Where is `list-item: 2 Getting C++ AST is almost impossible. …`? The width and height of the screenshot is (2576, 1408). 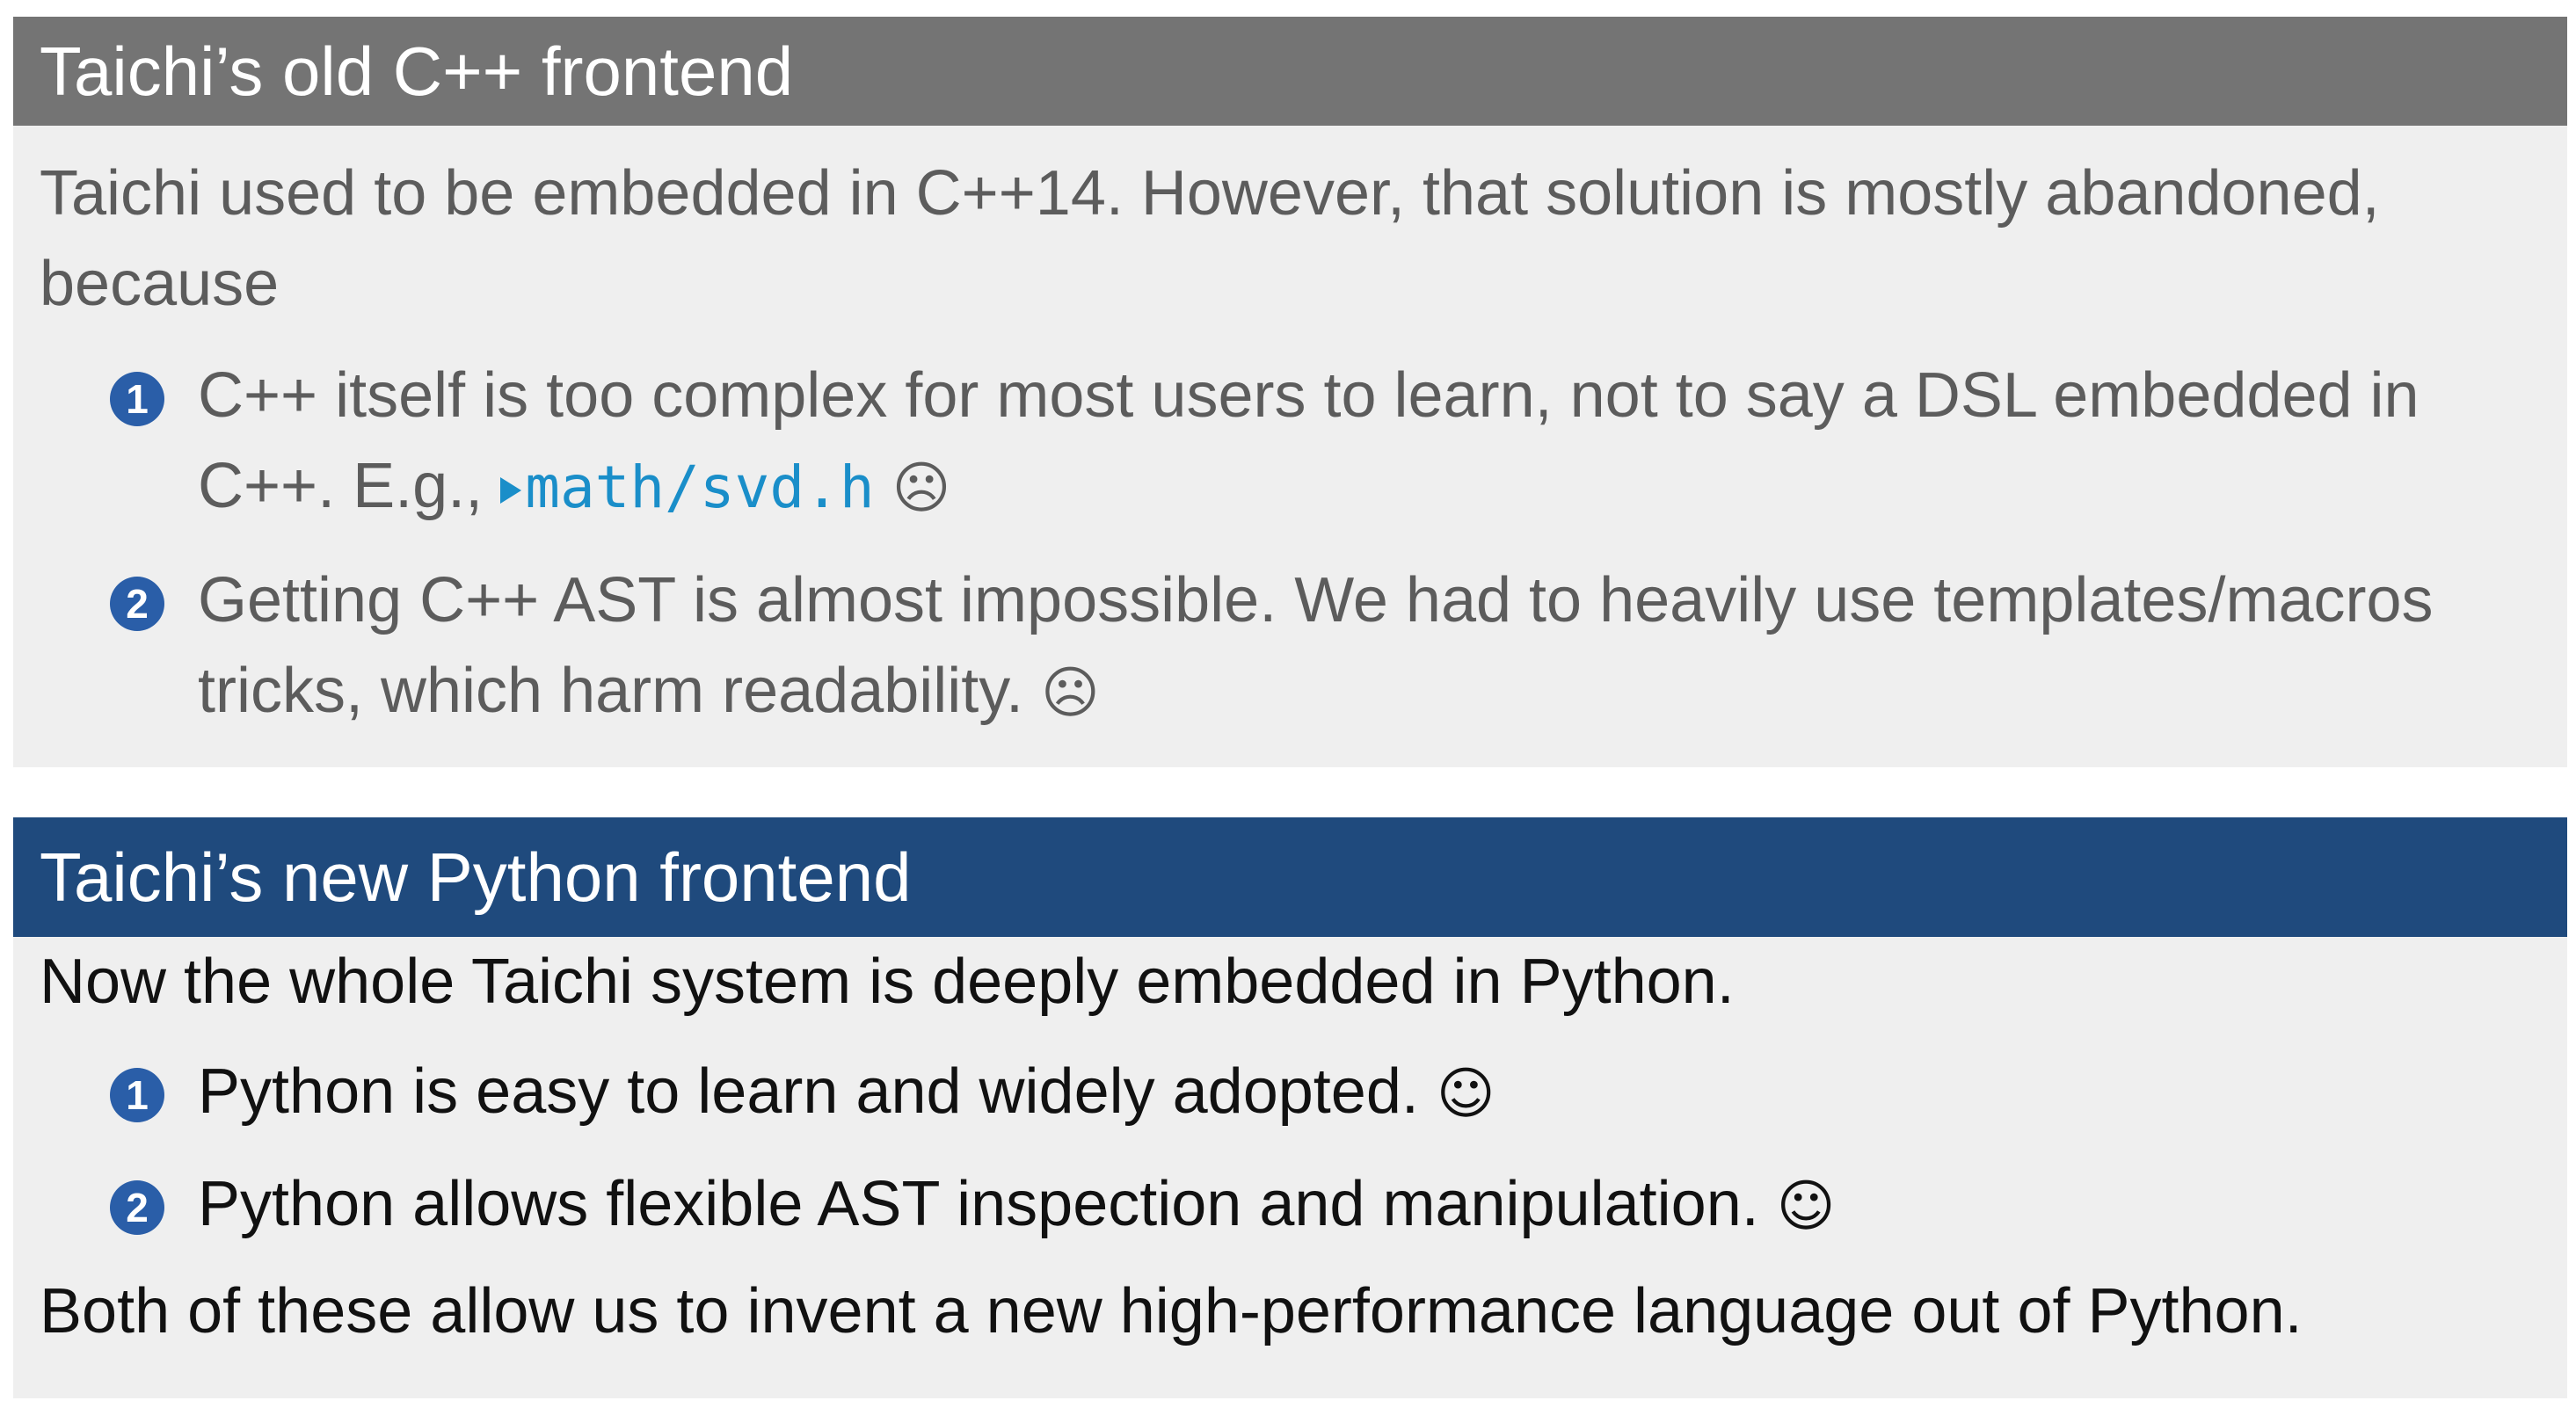 list-item: 2 Getting C++ AST is almost impossible. … is located at coordinates (1290, 647).